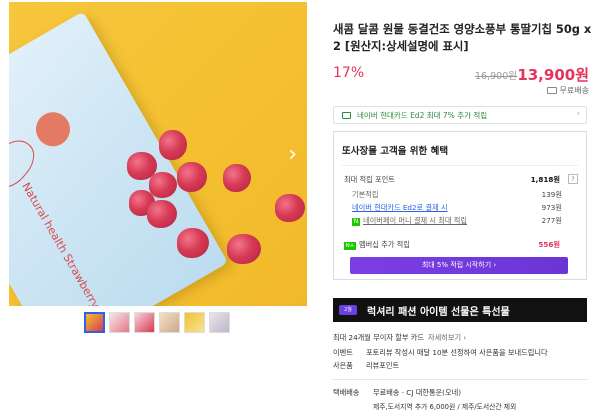  I want to click on npay-points-label: 네이버페이 머니 결제 시 최대 적립, so click(415, 220).